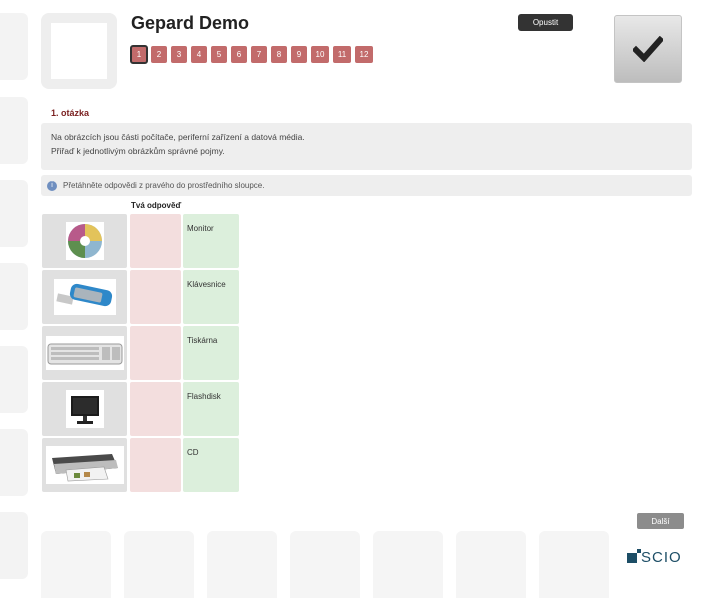 This screenshot has height=598, width=705. Describe the element at coordinates (342, 54) in the screenshot. I see `question-button-11: 11` at that location.